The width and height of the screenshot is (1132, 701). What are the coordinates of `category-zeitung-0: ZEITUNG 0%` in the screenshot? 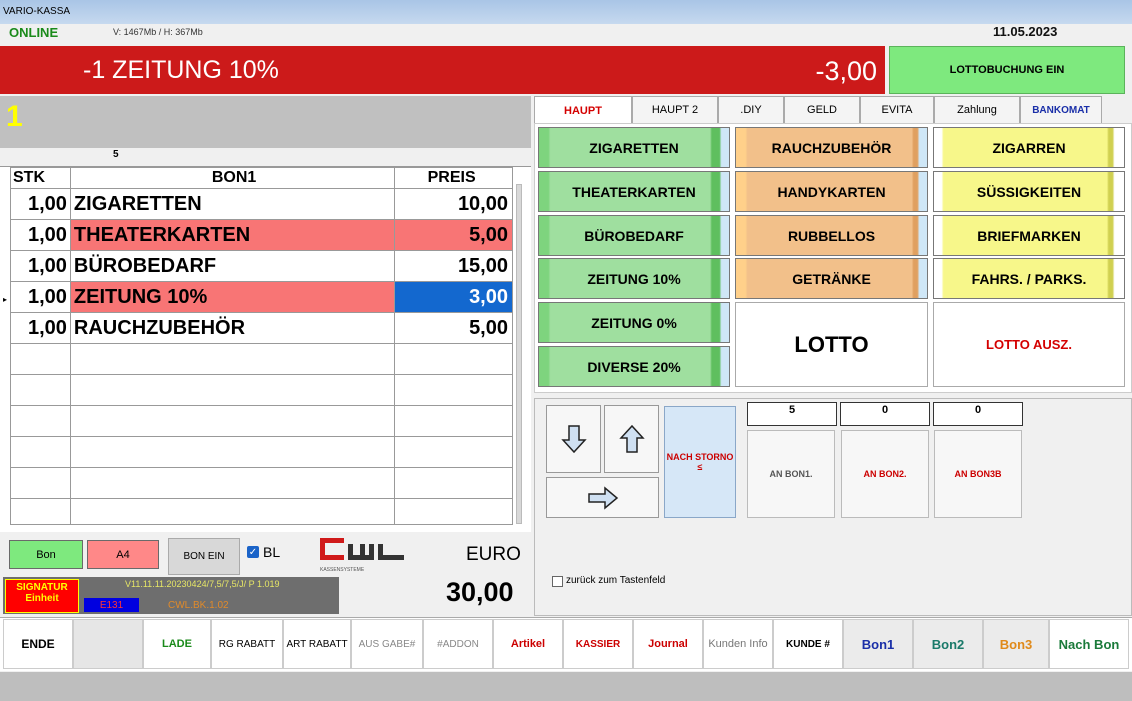 It's located at (634, 322).